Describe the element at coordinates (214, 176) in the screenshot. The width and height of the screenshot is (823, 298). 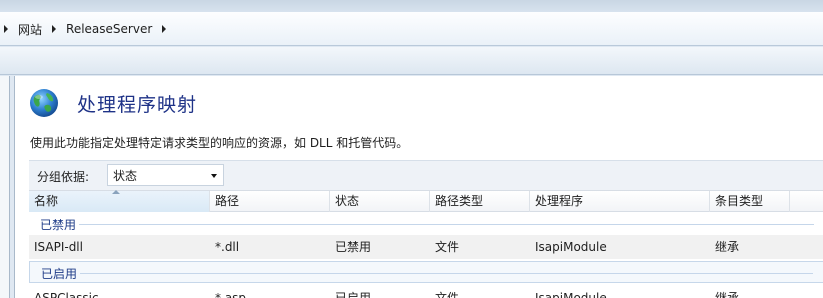
I see `chevron-down-icon` at that location.